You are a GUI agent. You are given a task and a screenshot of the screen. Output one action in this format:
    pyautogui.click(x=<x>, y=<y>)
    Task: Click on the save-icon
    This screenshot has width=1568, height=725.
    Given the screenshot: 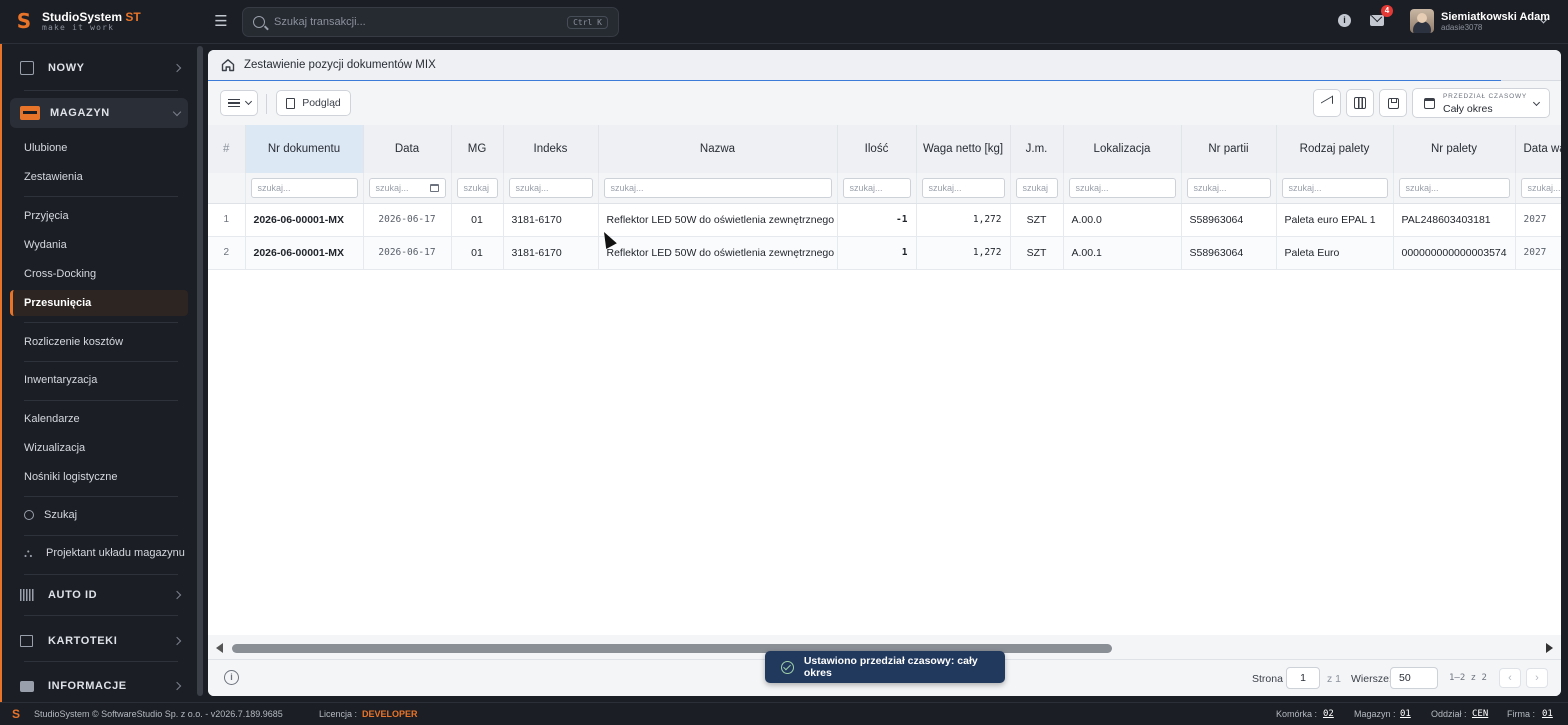 What is the action you would take?
    pyautogui.click(x=1393, y=103)
    